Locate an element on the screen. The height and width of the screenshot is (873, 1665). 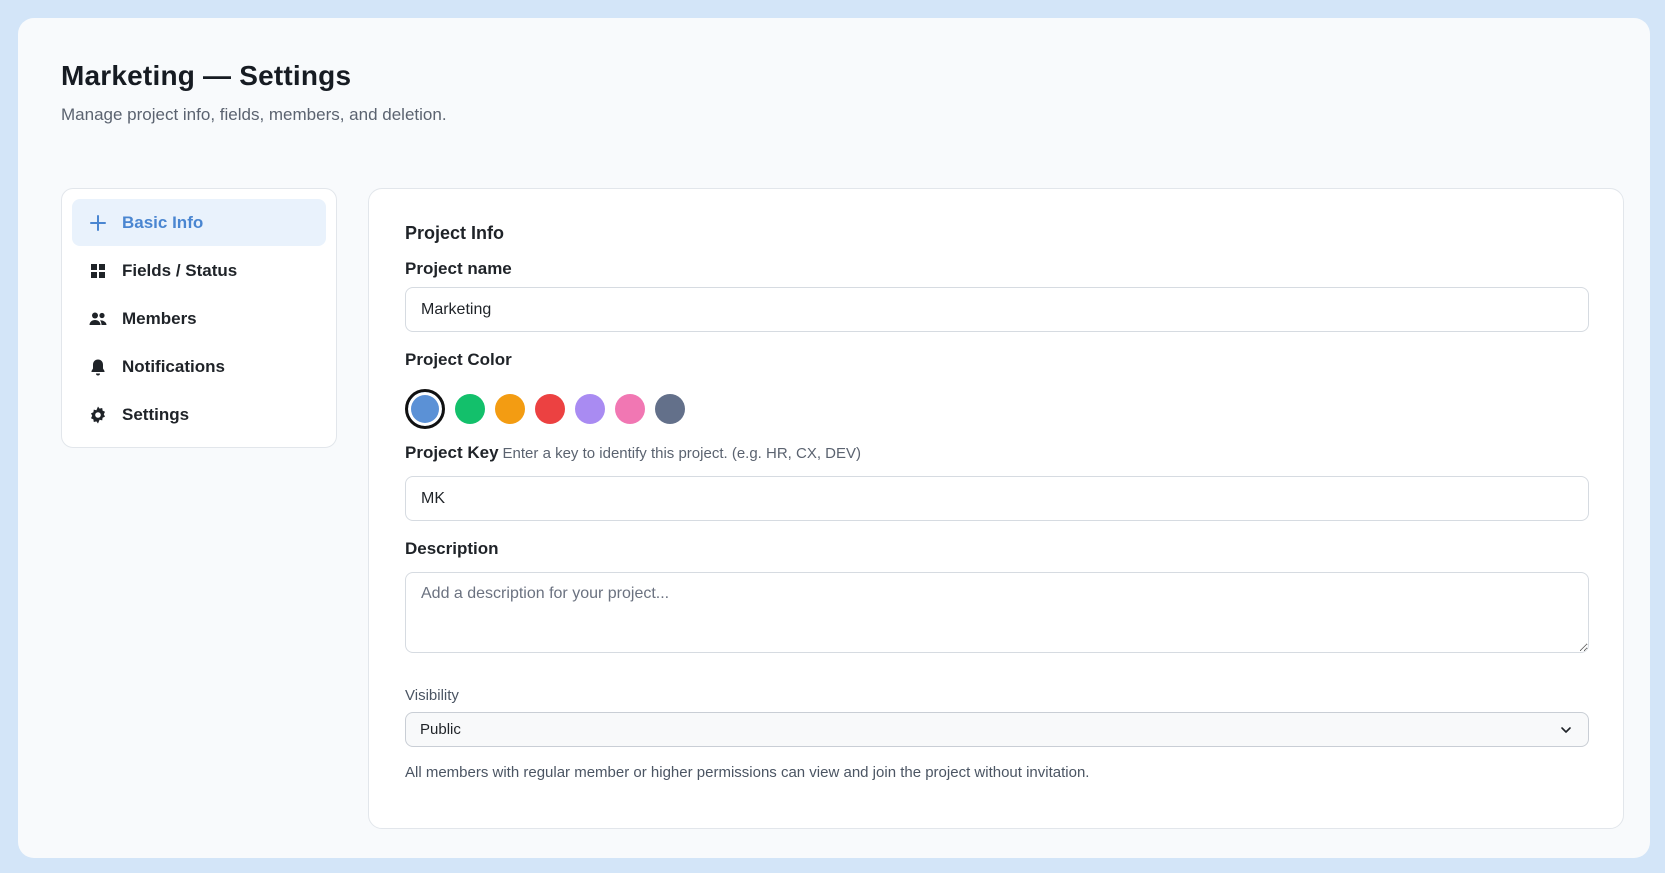
color-swatch-green is located at coordinates (470, 409).